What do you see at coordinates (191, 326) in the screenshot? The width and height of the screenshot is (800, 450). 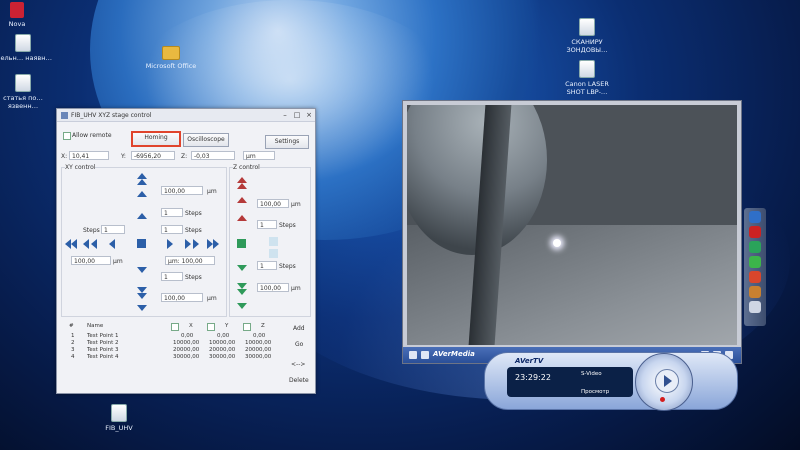 I see `col-x-header: X` at bounding box center [191, 326].